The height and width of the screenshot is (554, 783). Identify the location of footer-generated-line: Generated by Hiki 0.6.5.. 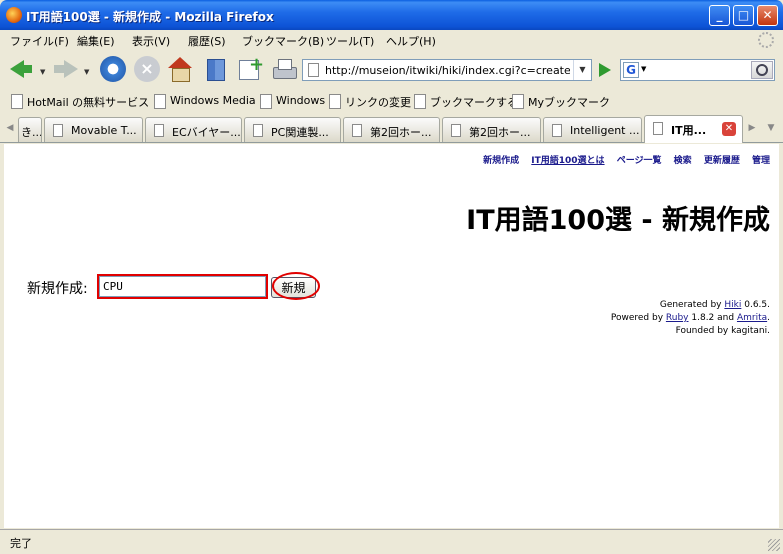
(690, 305).